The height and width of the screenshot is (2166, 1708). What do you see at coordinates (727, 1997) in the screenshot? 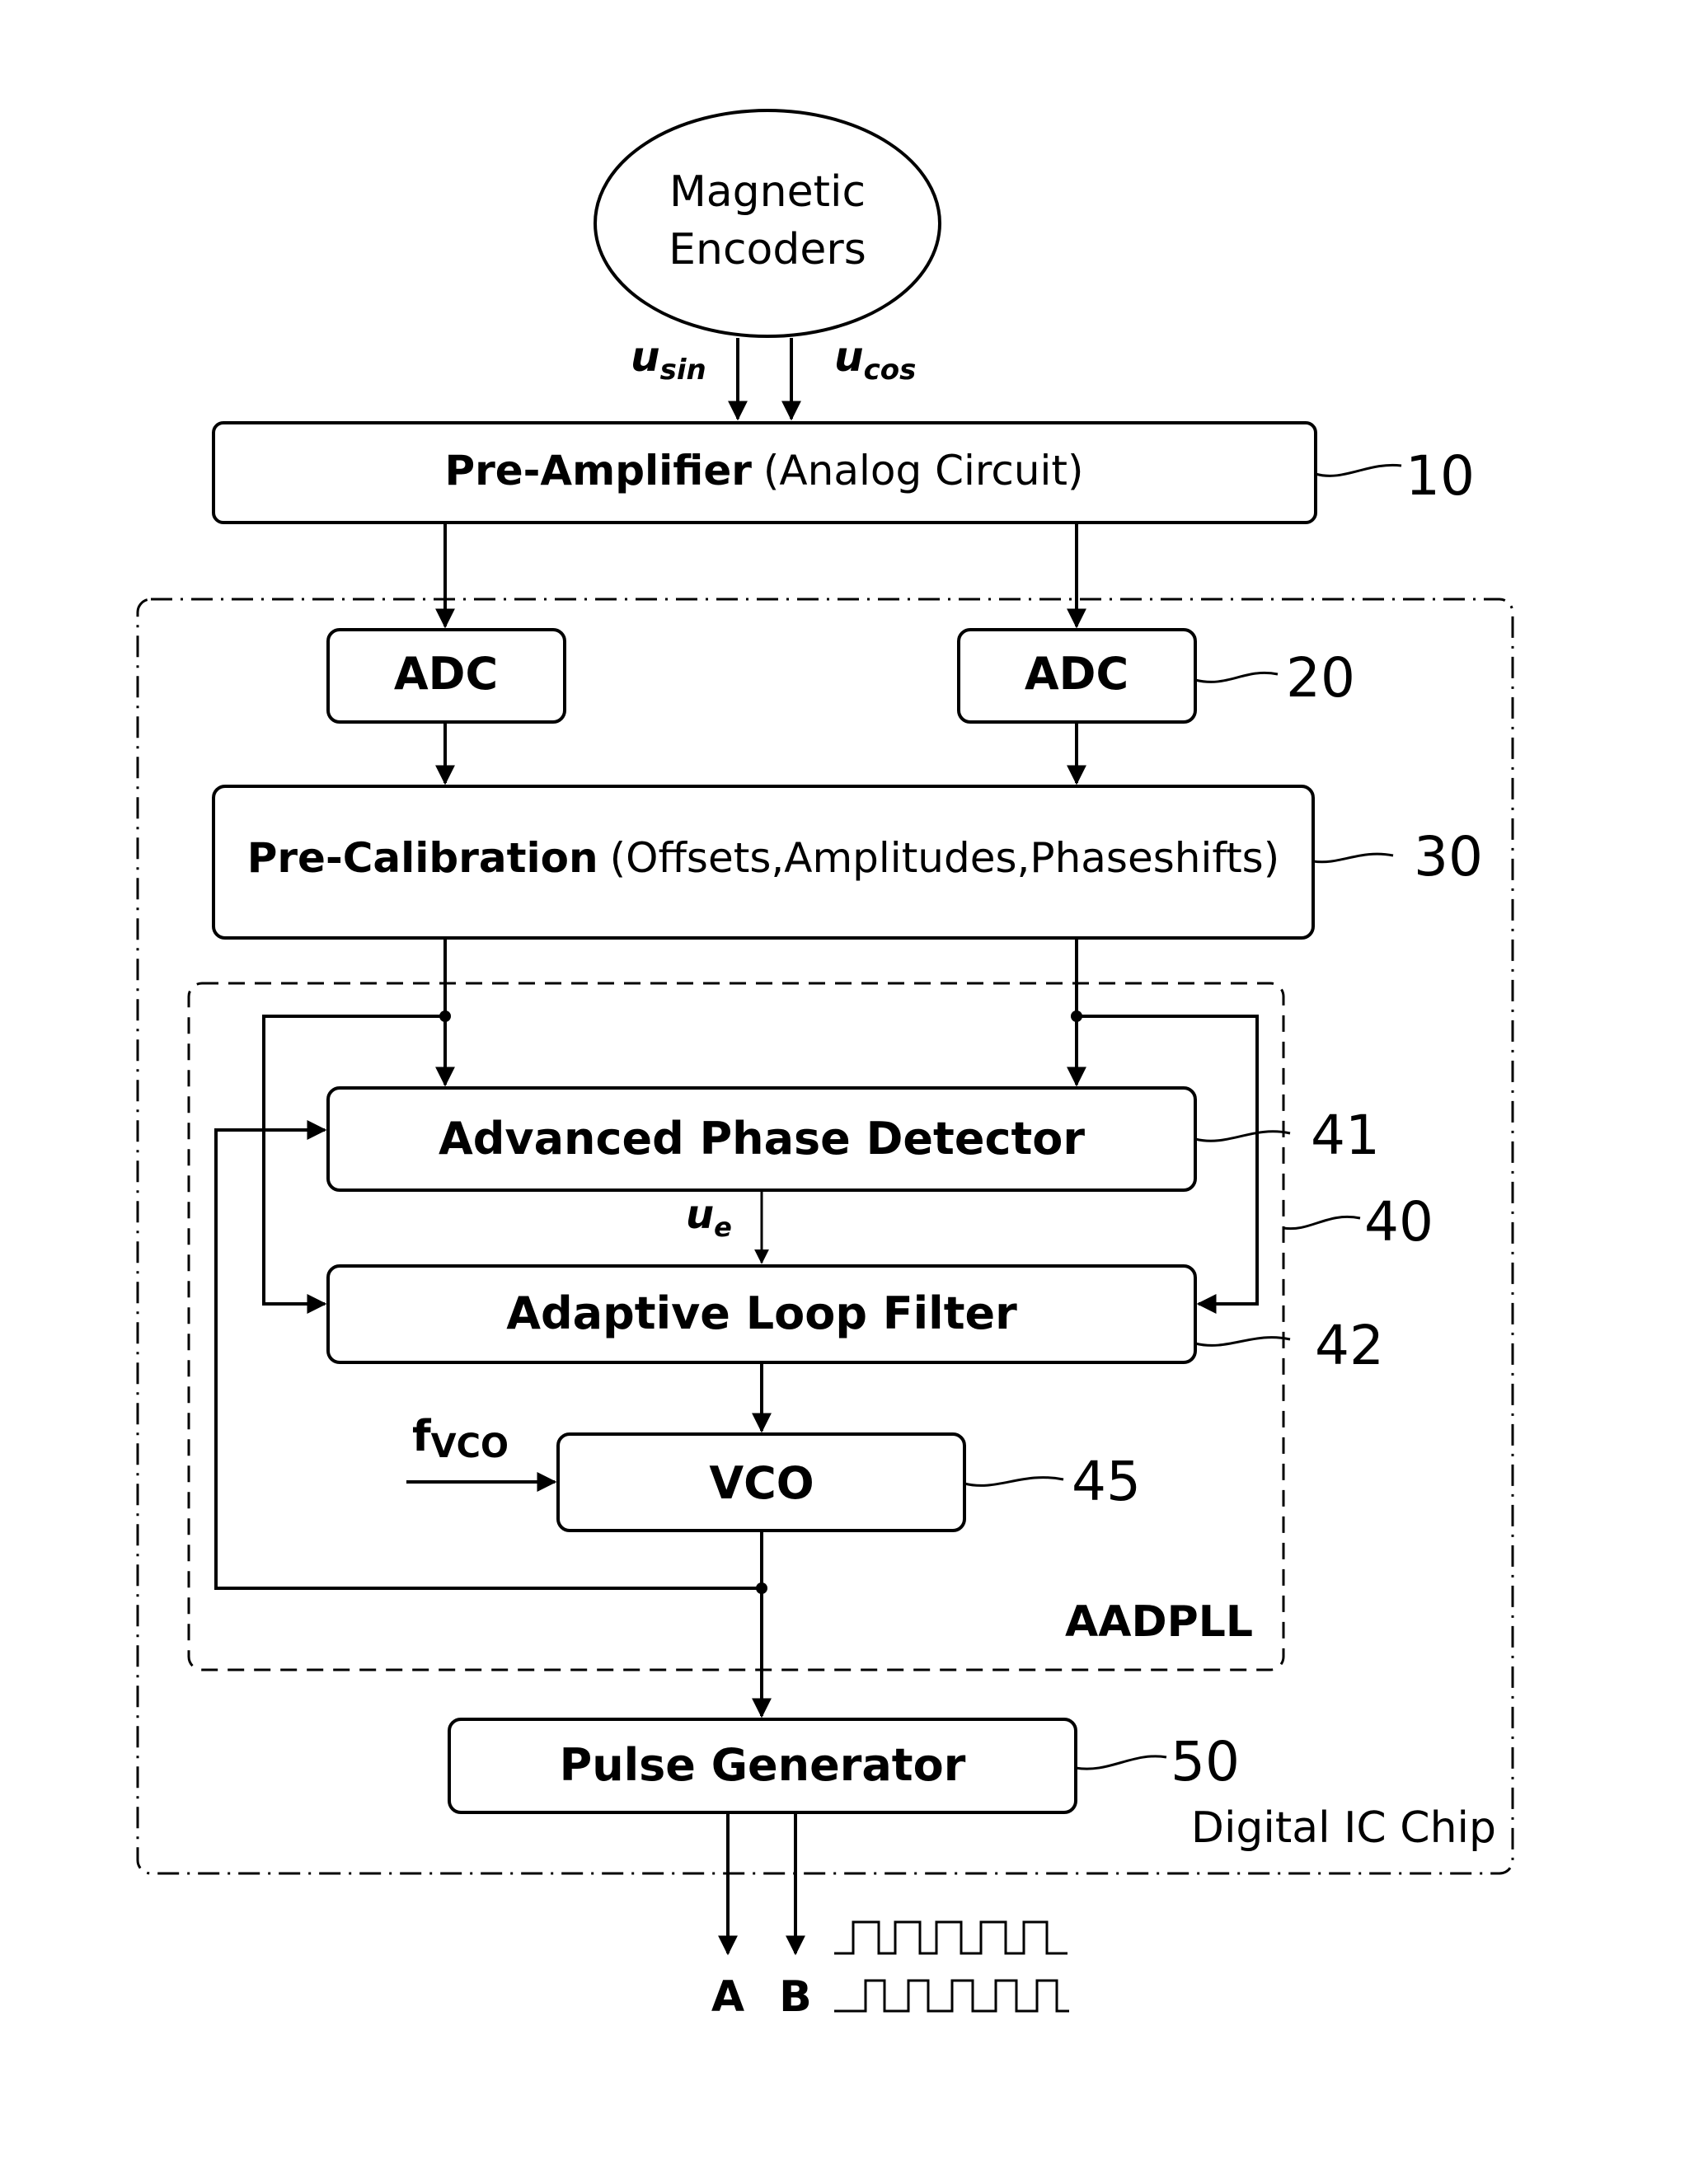
I see `output-a-label: A` at bounding box center [727, 1997].